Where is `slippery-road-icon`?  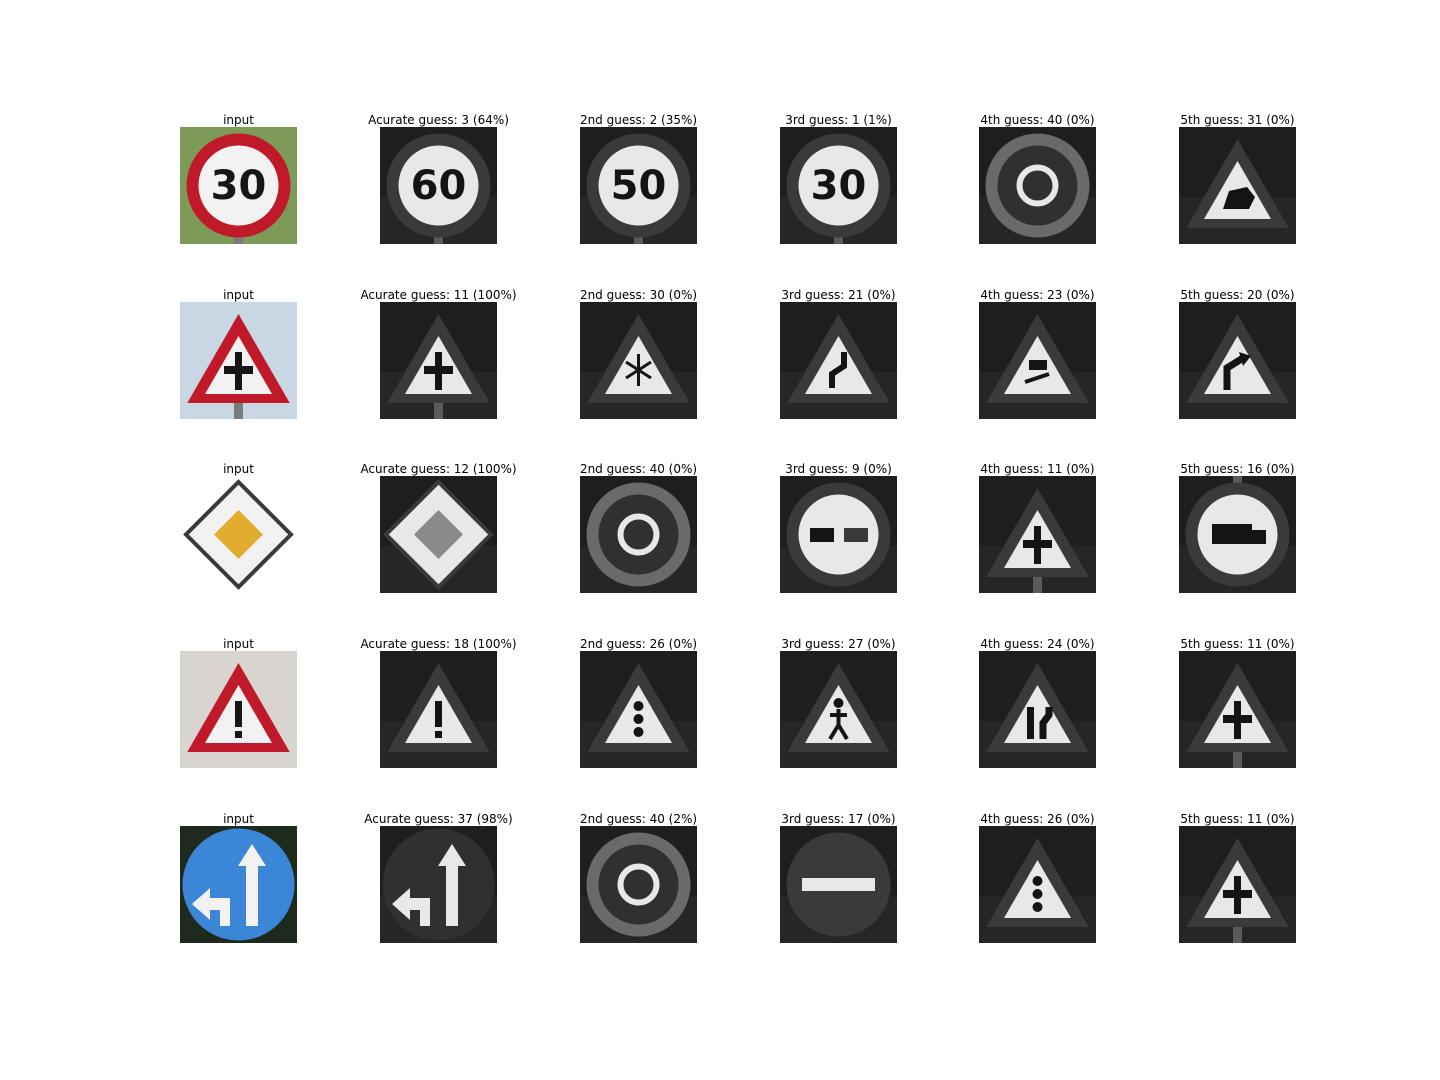 slippery-road-icon is located at coordinates (1037, 360).